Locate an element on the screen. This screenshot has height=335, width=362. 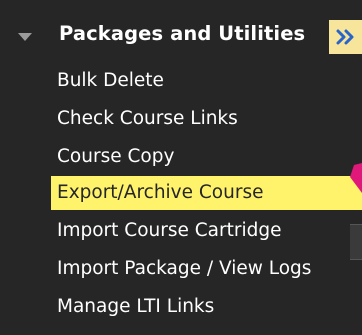
menu-item-import-package-view-logs: Import Package / View Logs is located at coordinates (184, 269).